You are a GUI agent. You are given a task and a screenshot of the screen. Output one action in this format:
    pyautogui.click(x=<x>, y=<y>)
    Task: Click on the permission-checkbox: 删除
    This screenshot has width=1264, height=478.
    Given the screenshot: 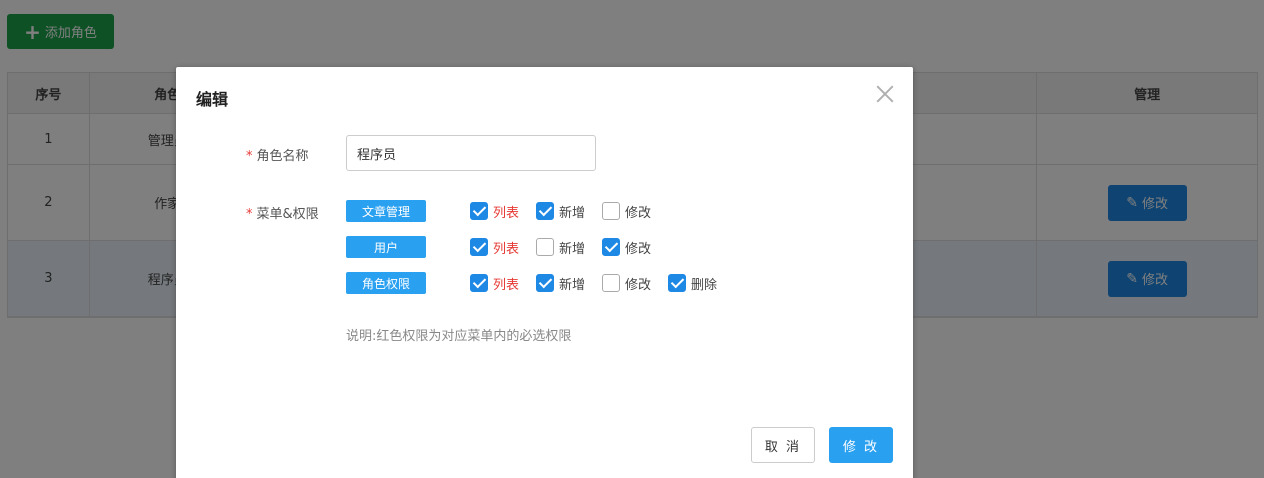 What is the action you would take?
    pyautogui.click(x=701, y=283)
    